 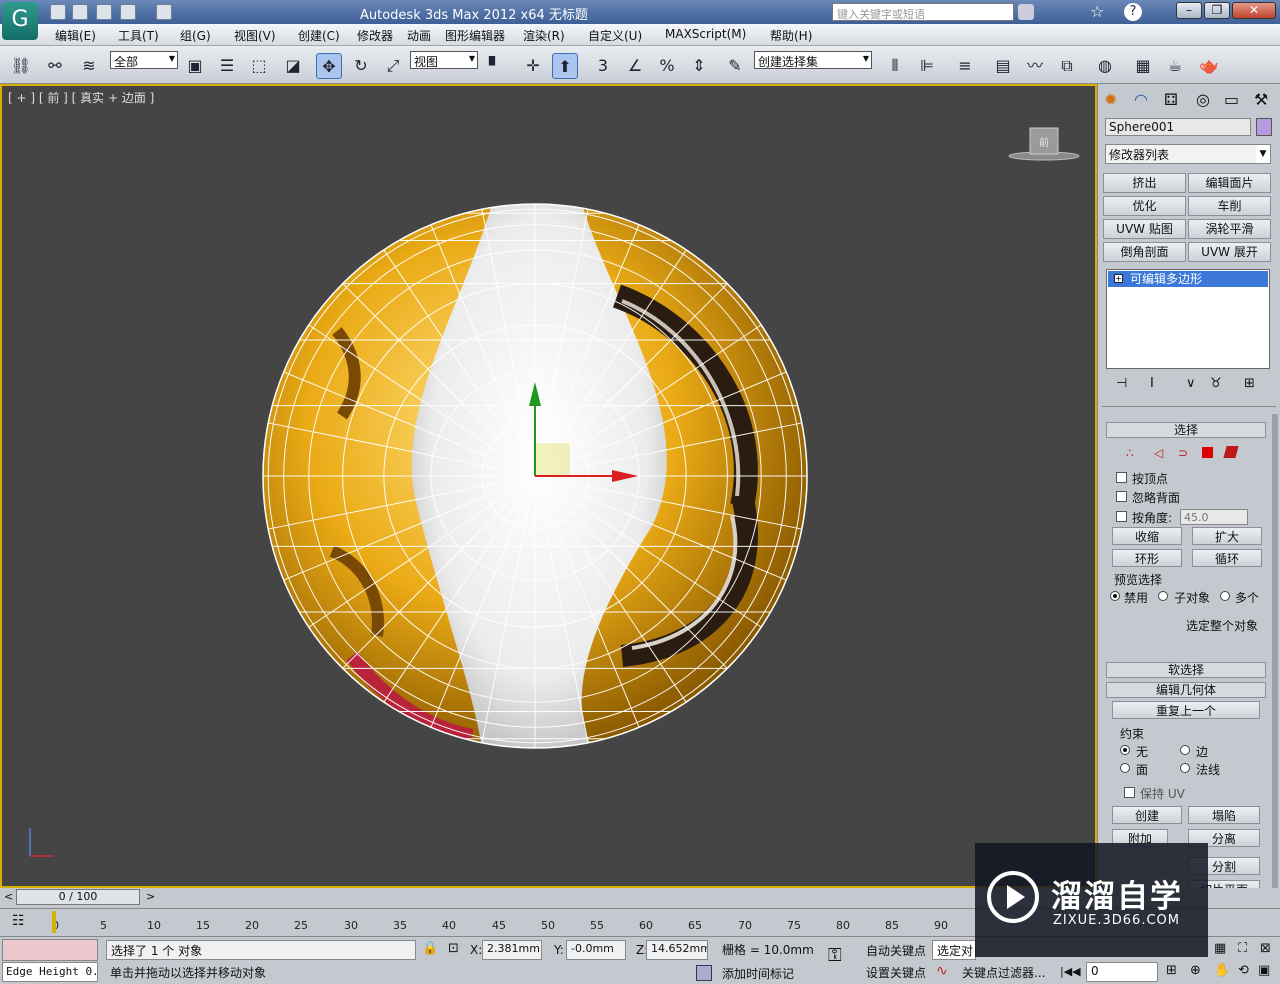 What do you see at coordinates (444, 60) in the screenshot?
I see `reference-coord-dropdown: 视图` at bounding box center [444, 60].